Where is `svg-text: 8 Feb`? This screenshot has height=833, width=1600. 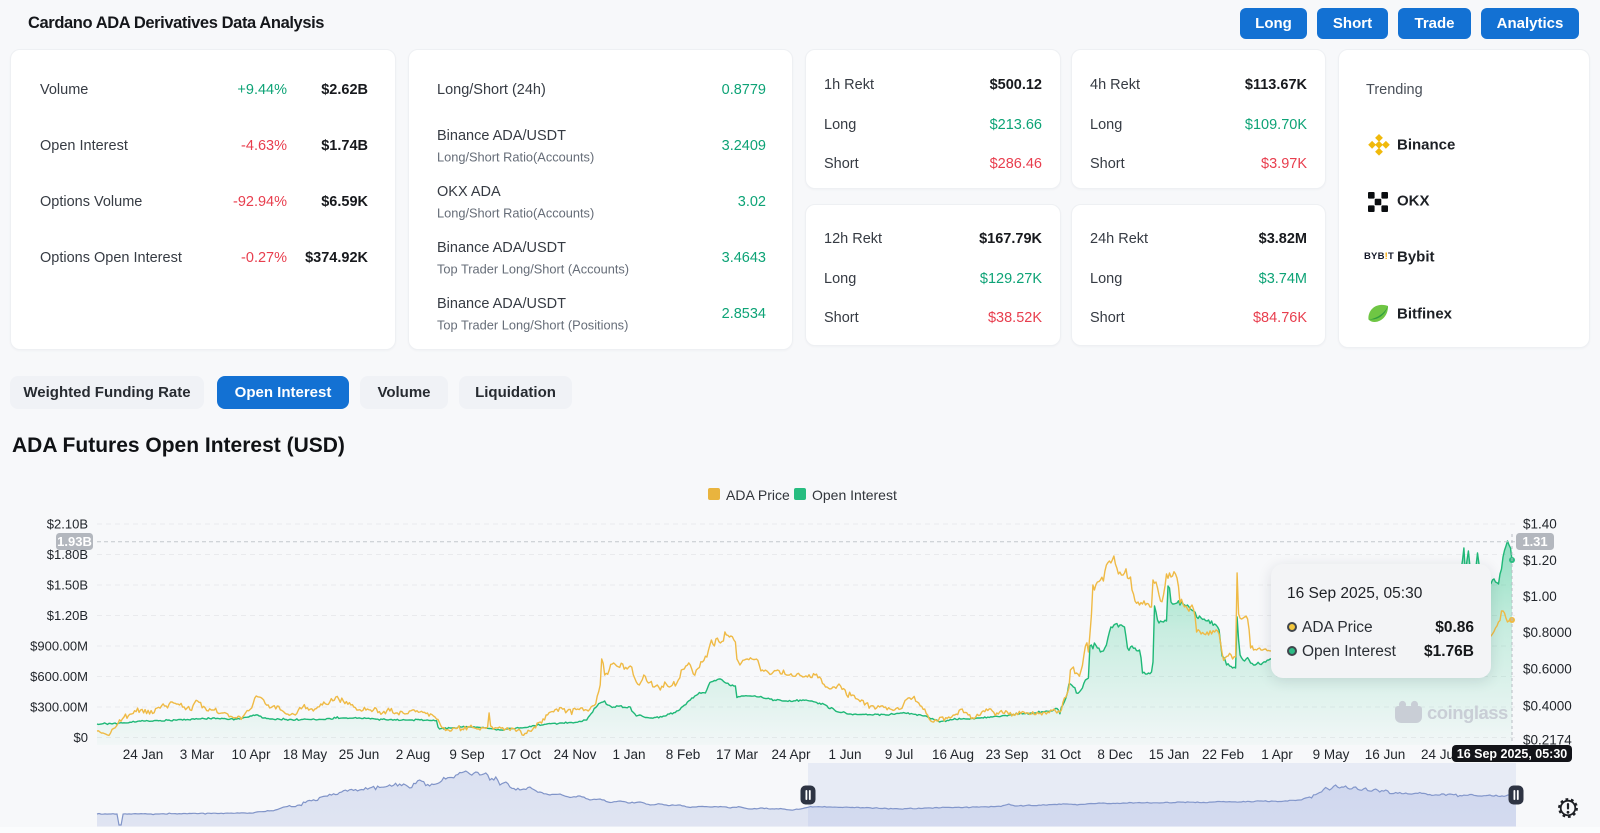 svg-text: 8 Feb is located at coordinates (683, 754).